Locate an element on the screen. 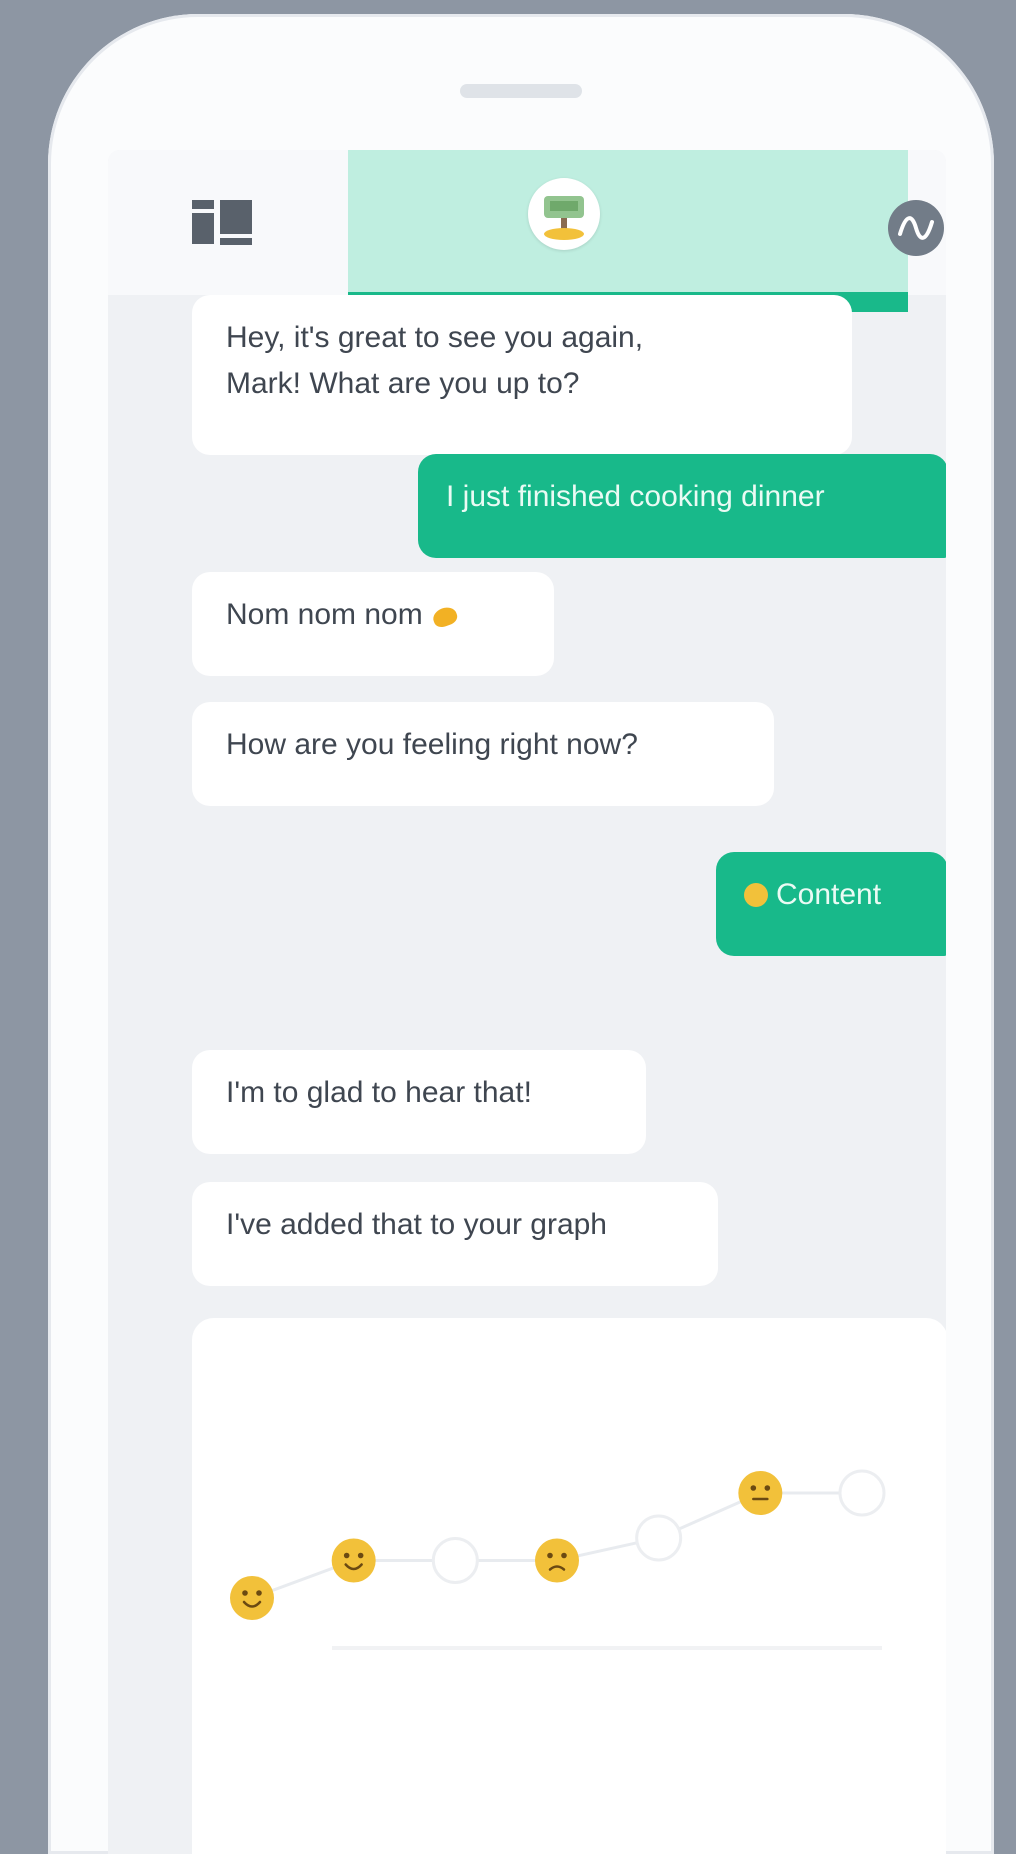 The height and width of the screenshot is (1854, 1016). message-text: I'm to glad to hear that! is located at coordinates (379, 1092).